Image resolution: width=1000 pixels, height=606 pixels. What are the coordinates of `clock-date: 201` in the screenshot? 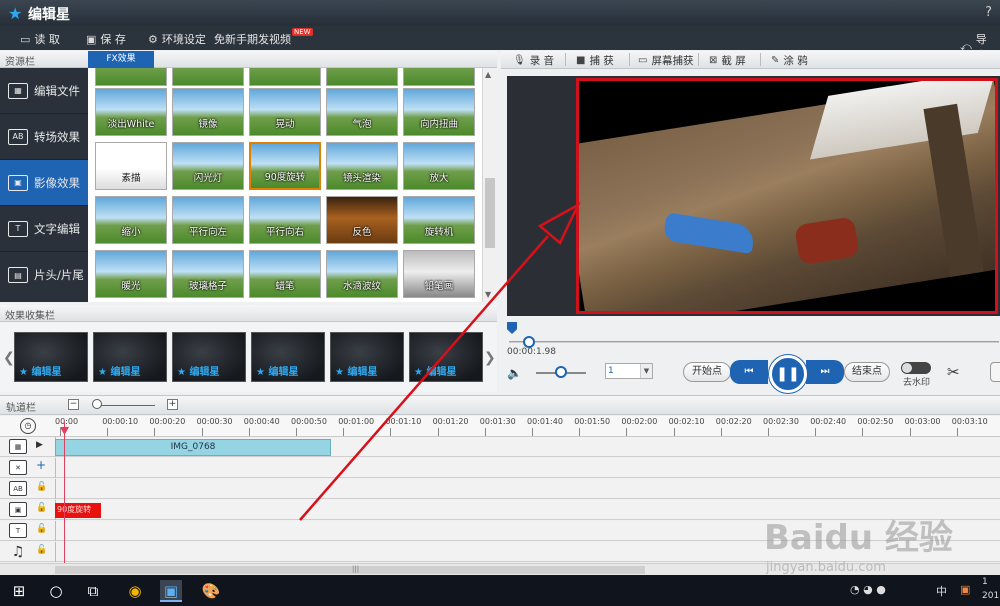 It's located at (990, 596).